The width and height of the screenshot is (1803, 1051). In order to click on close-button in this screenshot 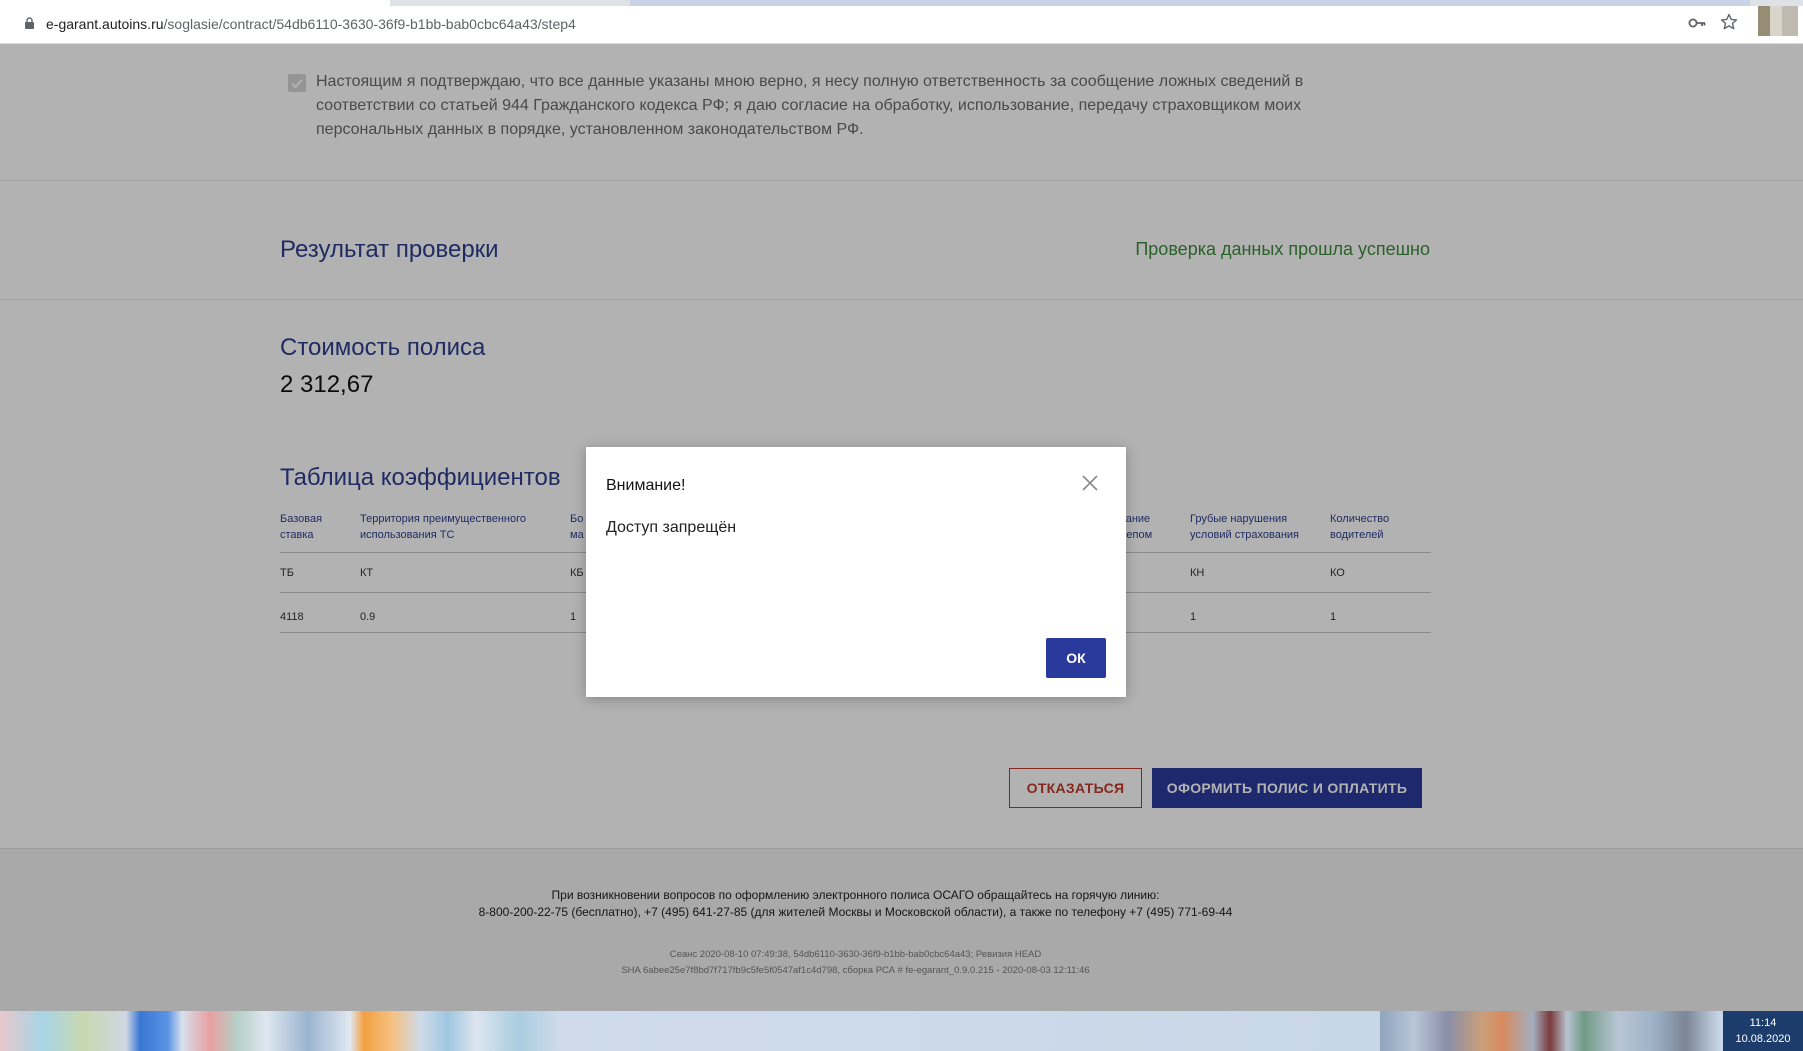, I will do `click(1090, 483)`.